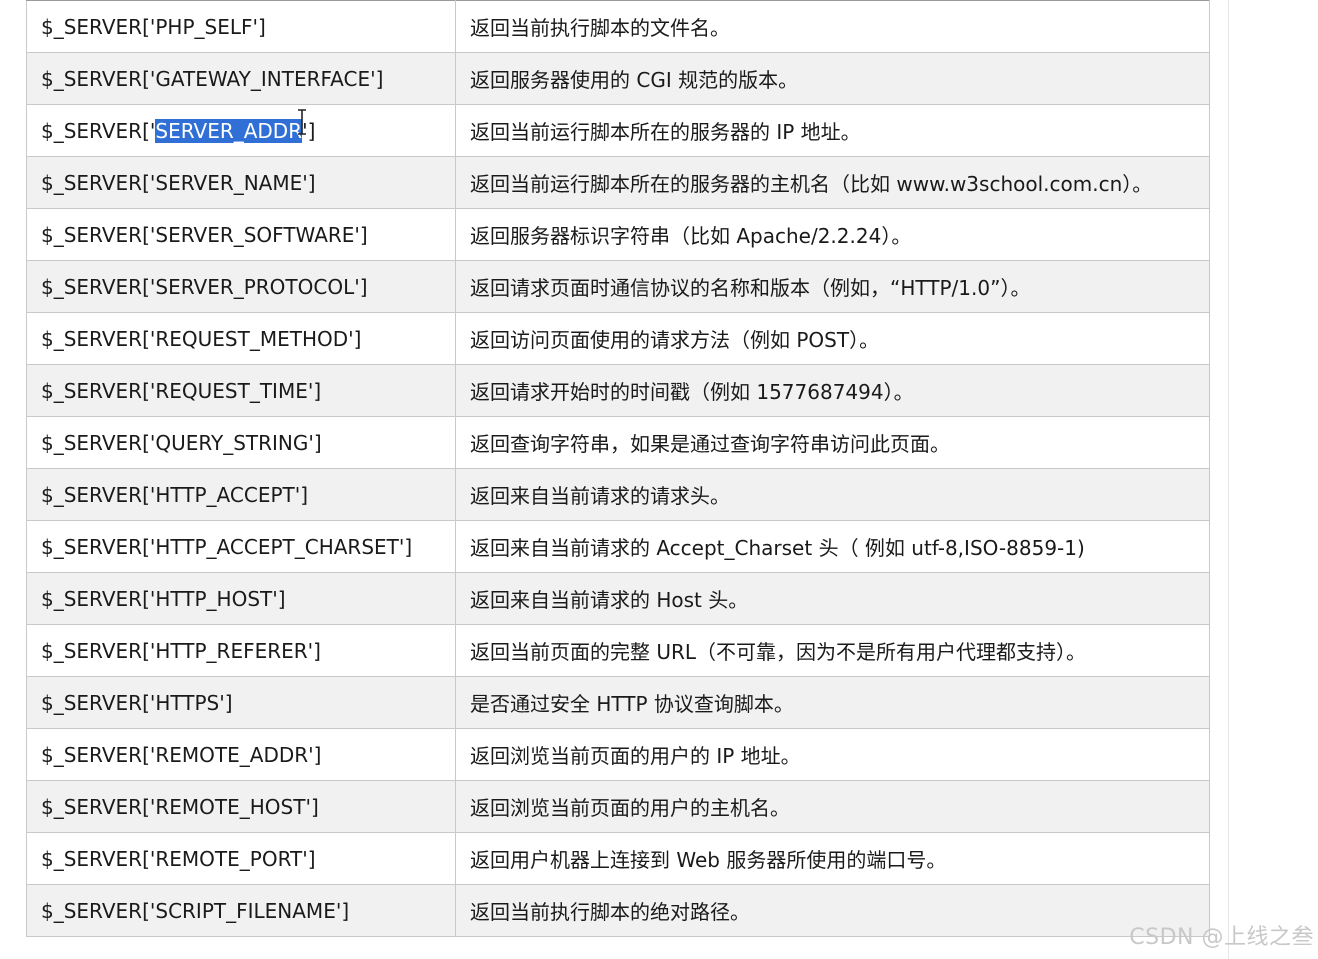 The image size is (1318, 959). I want to click on description-cell: 返回当前执行脚本的文件名。, so click(832, 26).